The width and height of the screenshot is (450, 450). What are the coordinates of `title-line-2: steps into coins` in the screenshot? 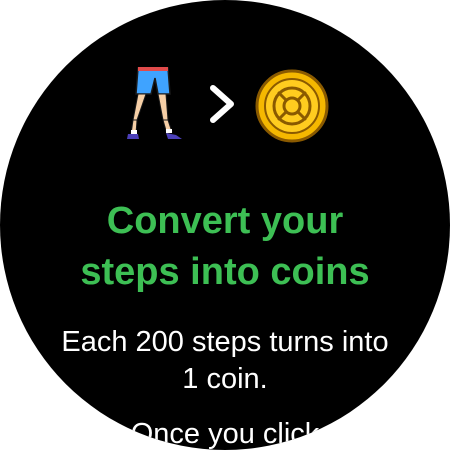 It's located at (225, 272).